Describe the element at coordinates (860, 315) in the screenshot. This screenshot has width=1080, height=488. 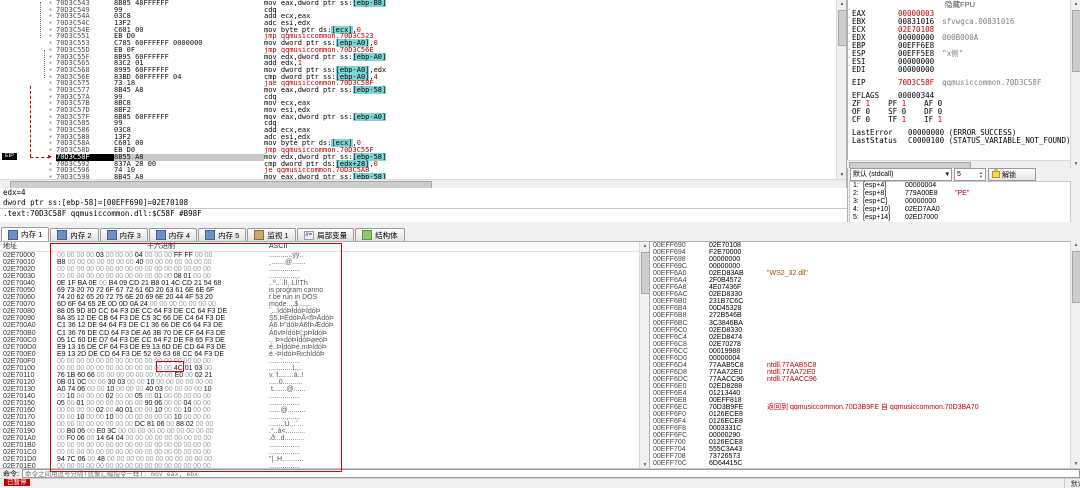
I see `stack-row: 00EFF6B8 272B546B` at that location.